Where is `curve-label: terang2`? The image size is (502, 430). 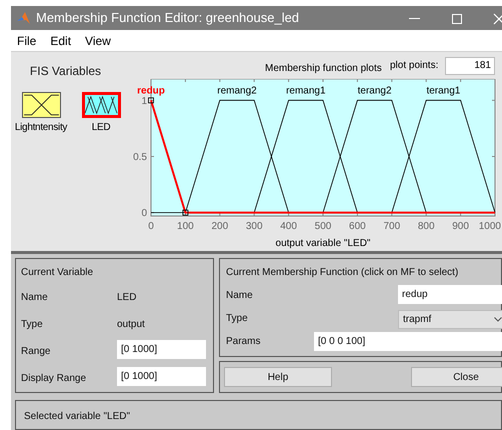 curve-label: terang2 is located at coordinates (375, 91).